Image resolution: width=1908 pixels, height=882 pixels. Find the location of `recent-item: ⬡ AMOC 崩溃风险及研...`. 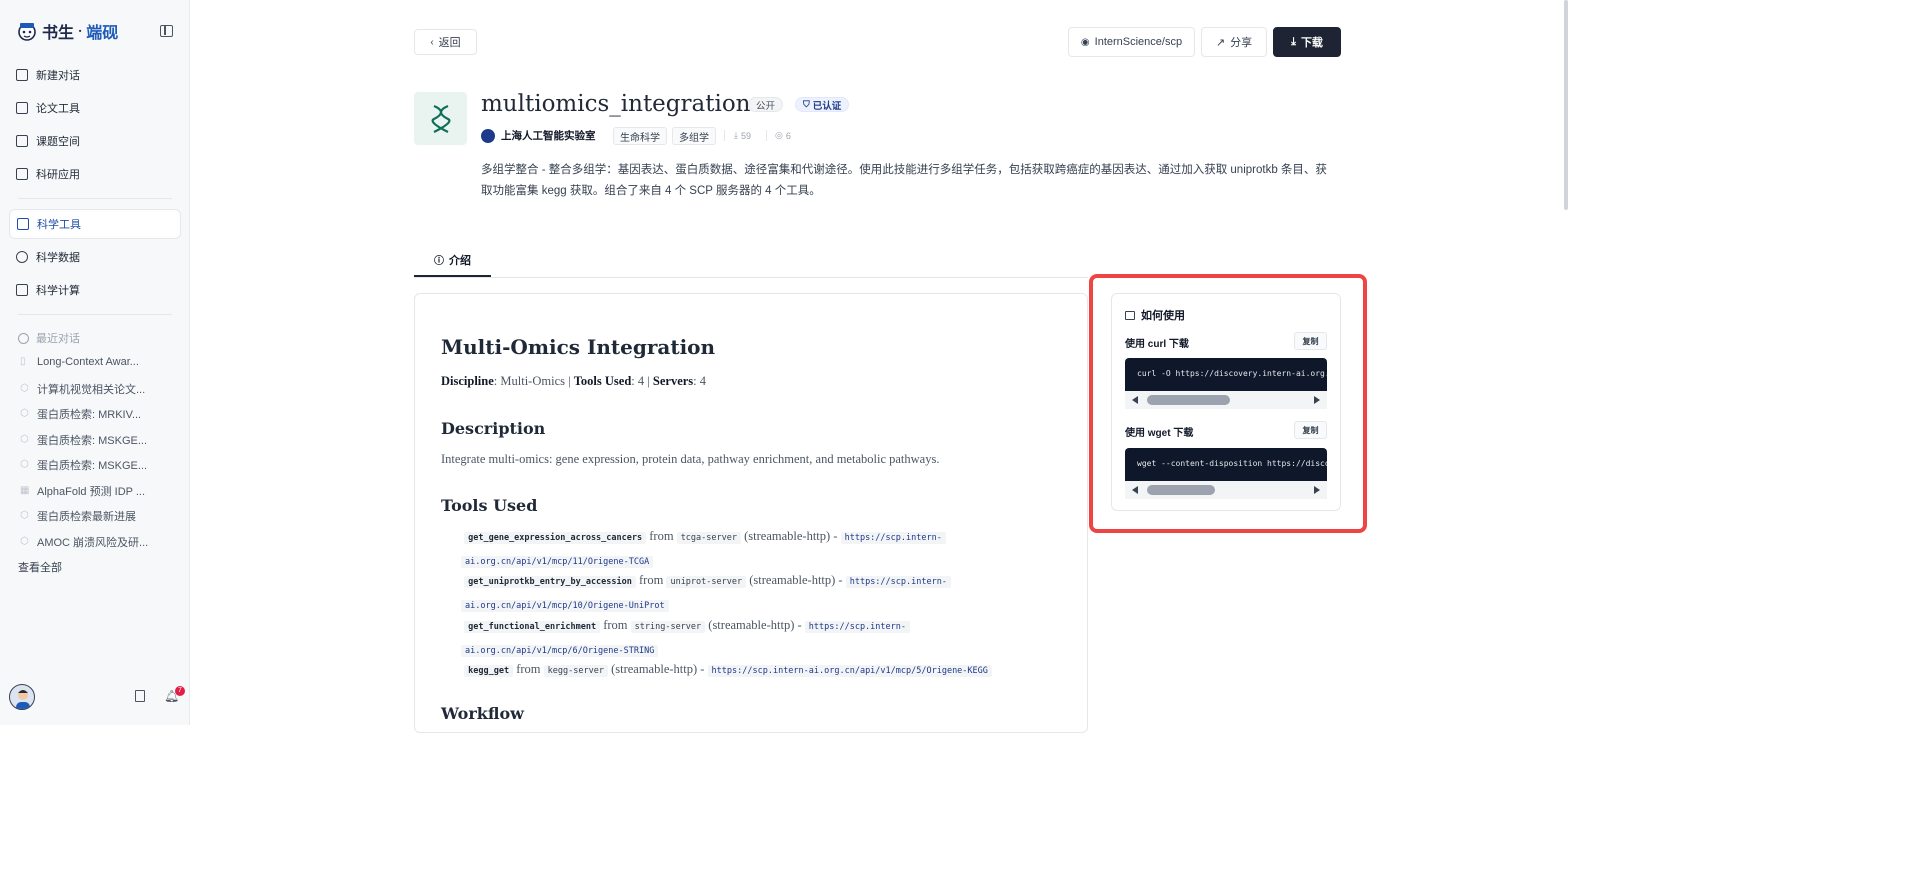

recent-item: ⬡ AMOC 崩溃风险及研... is located at coordinates (100, 542).